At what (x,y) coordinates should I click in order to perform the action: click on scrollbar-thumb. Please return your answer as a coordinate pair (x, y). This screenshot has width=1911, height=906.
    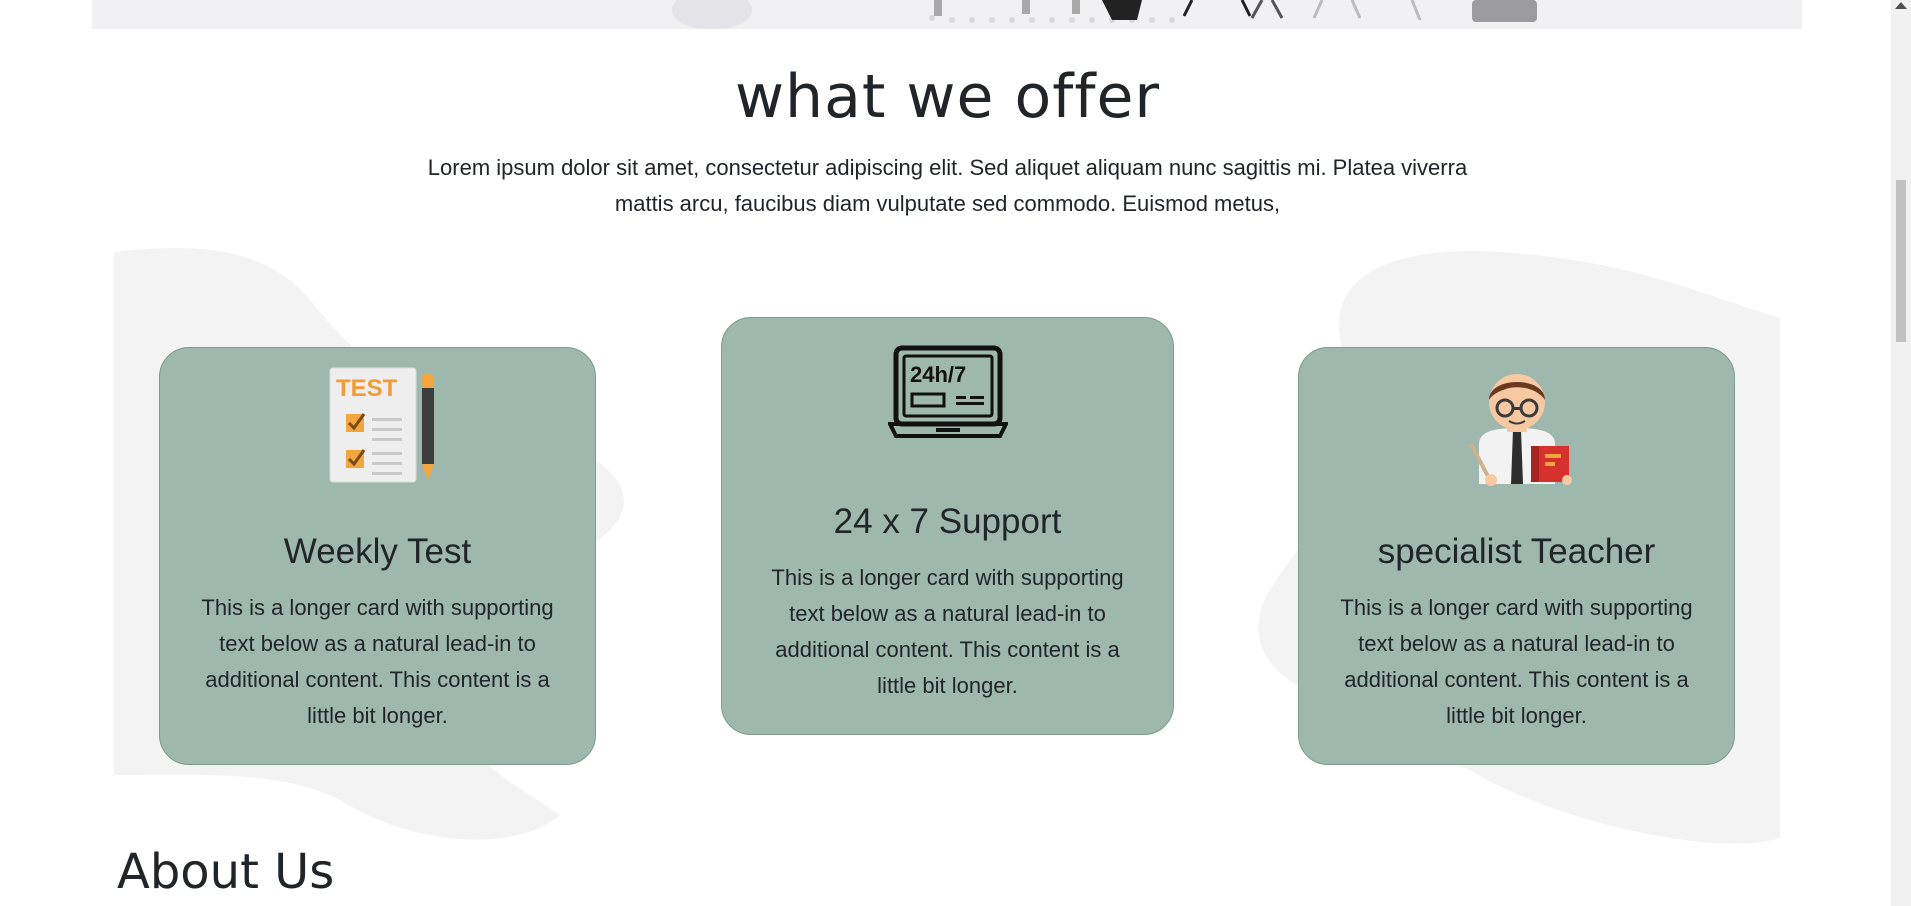
    Looking at the image, I should click on (1901, 261).